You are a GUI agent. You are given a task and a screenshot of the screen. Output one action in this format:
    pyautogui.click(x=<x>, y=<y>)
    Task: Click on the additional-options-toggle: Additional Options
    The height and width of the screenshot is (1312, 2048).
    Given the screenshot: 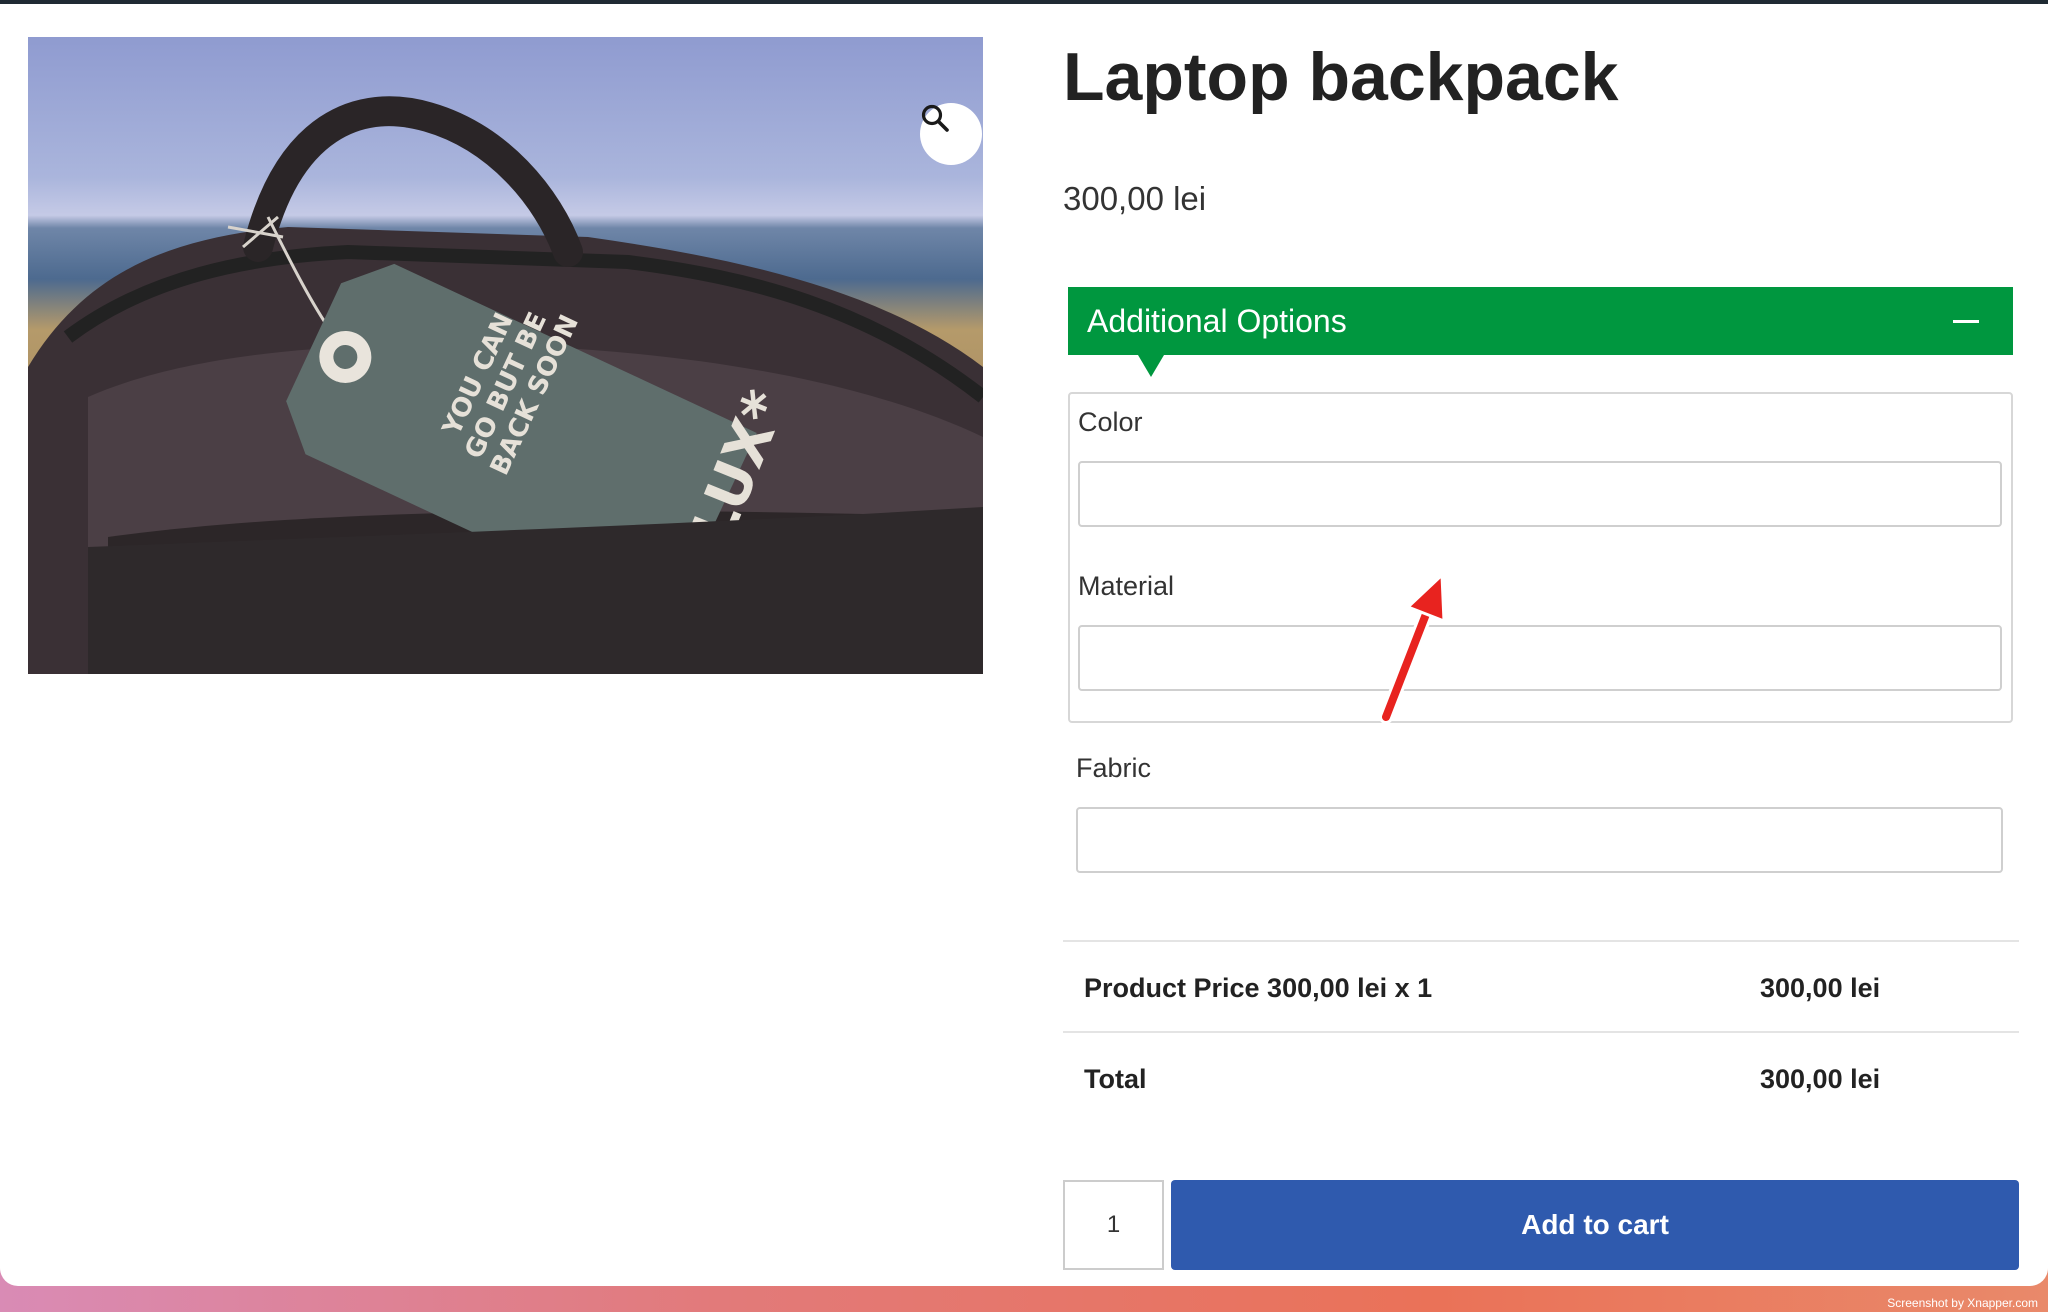 What is the action you would take?
    pyautogui.click(x=1540, y=332)
    